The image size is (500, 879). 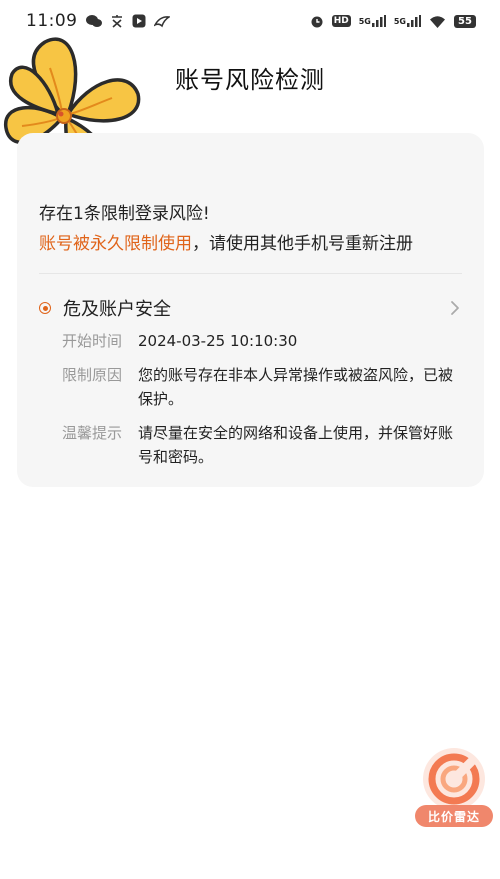 I want to click on detail-row-tip: 温馨提示 请尽量在安全的网络和设备上使用，并保管好账号和密码。, so click(x=262, y=445).